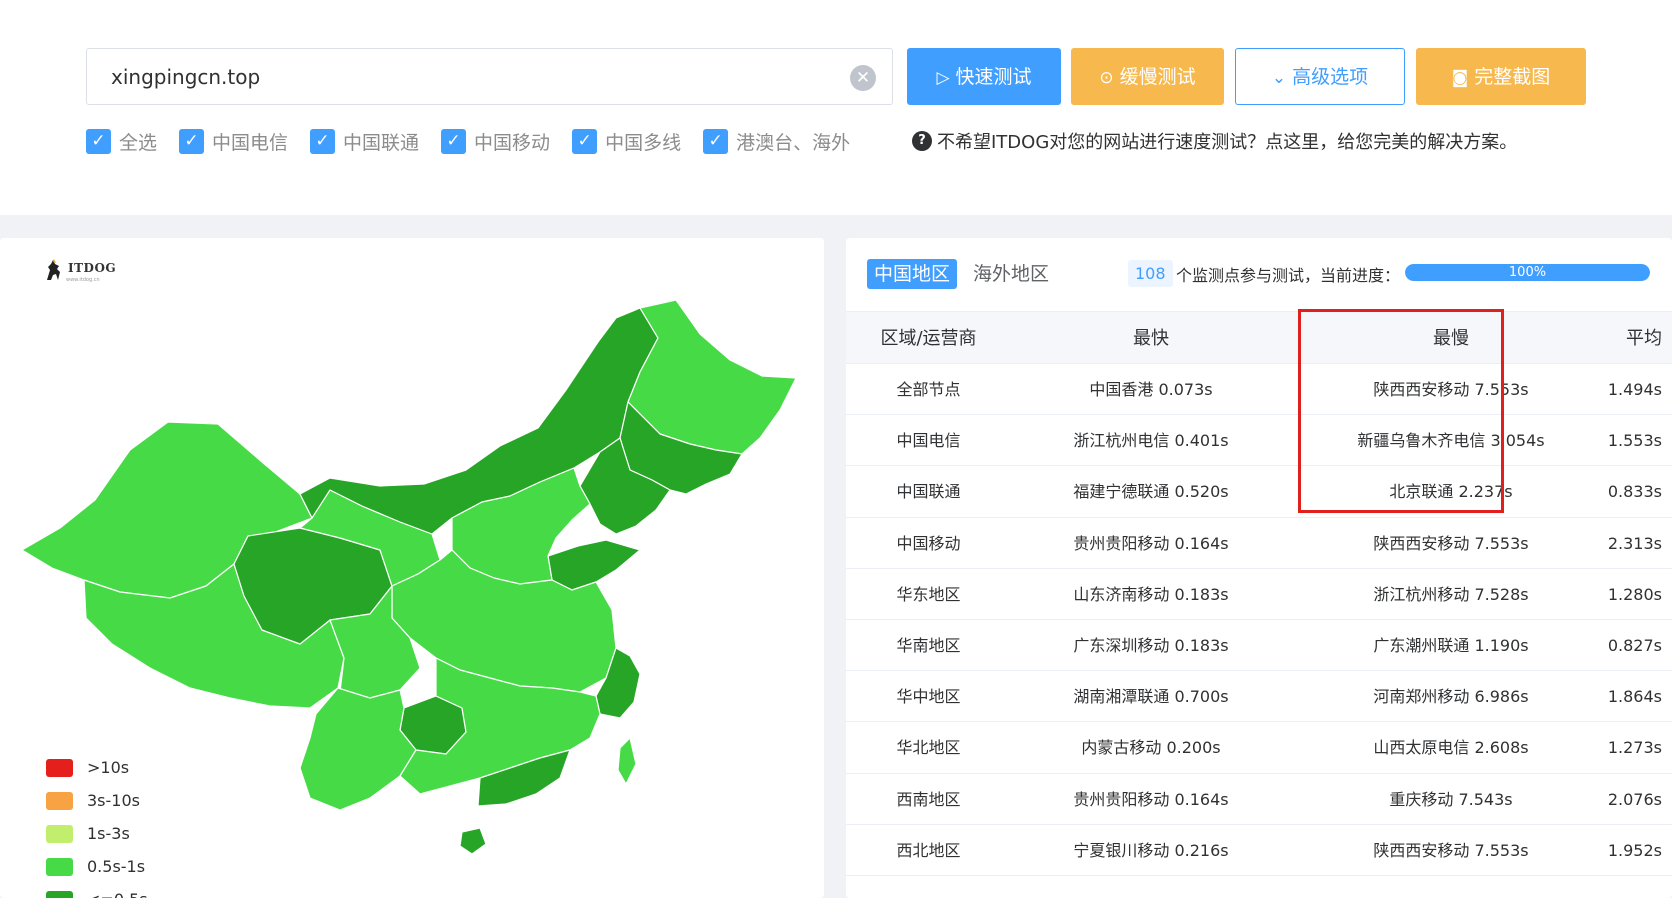 This screenshot has width=1672, height=898. Describe the element at coordinates (97, 800) in the screenshot. I see `legend-item: 3s-10s` at that location.